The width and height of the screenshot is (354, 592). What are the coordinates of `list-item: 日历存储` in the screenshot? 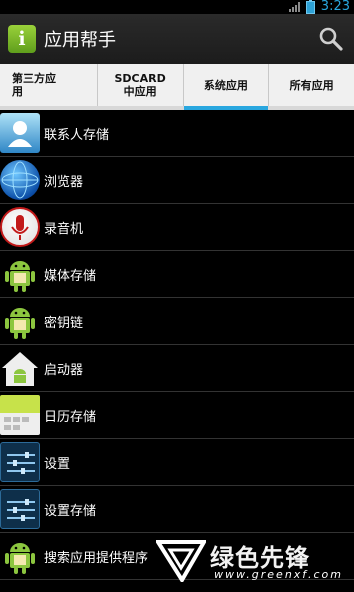 It's located at (177, 415).